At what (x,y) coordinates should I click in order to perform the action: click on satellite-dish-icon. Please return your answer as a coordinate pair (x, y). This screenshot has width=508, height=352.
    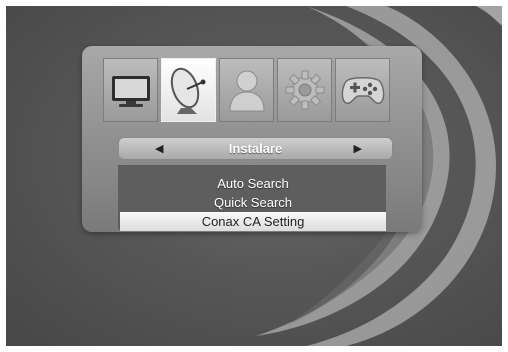
    Looking at the image, I should click on (187, 90).